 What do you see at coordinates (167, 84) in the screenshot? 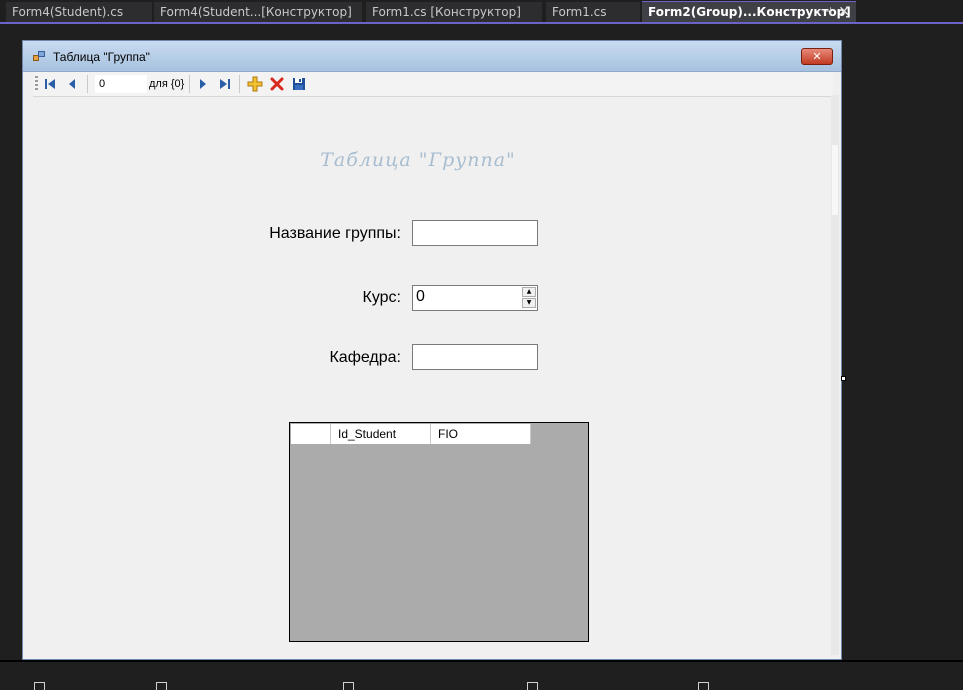
I see `navigator-count-label: для {0}` at bounding box center [167, 84].